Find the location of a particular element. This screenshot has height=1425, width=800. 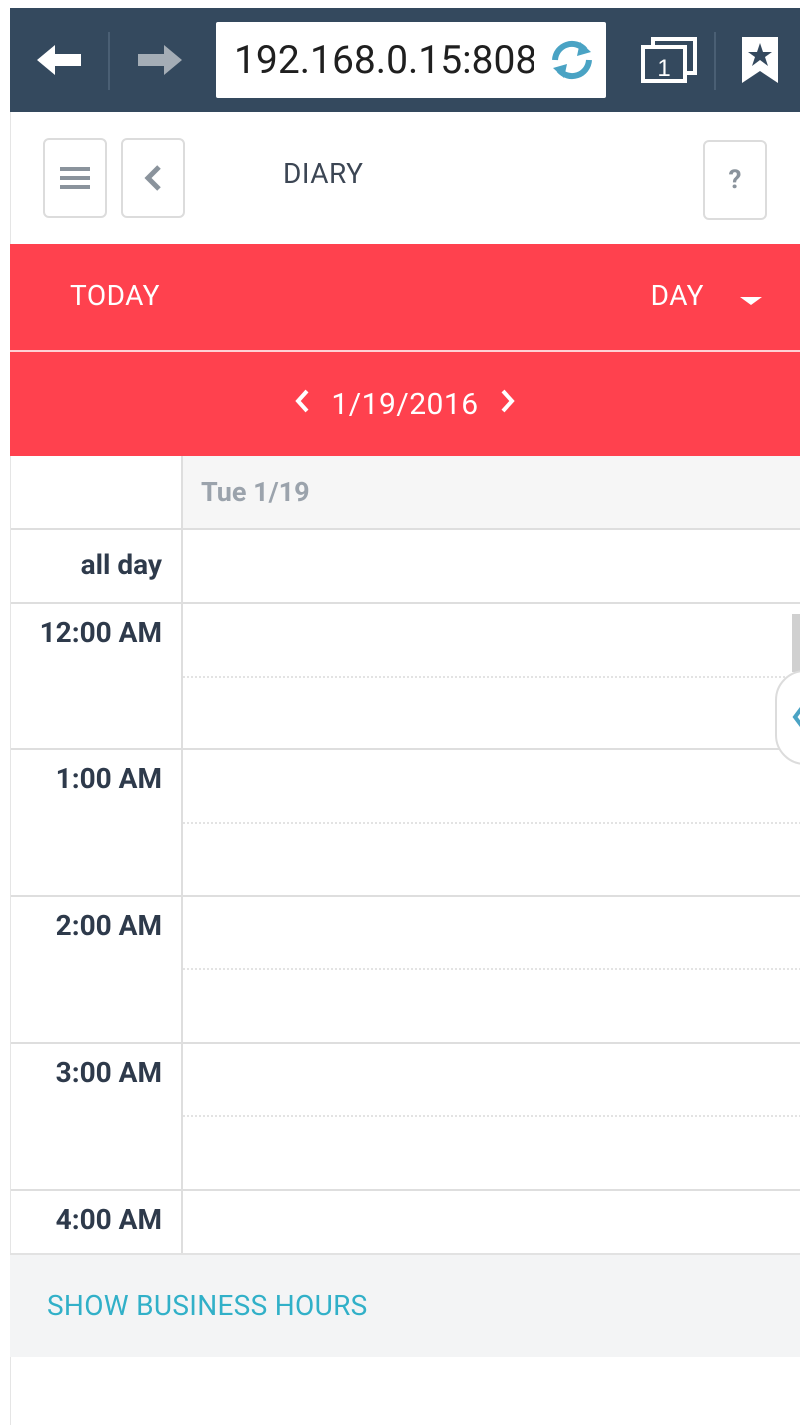

side-drawer-handle is located at coordinates (787, 717).